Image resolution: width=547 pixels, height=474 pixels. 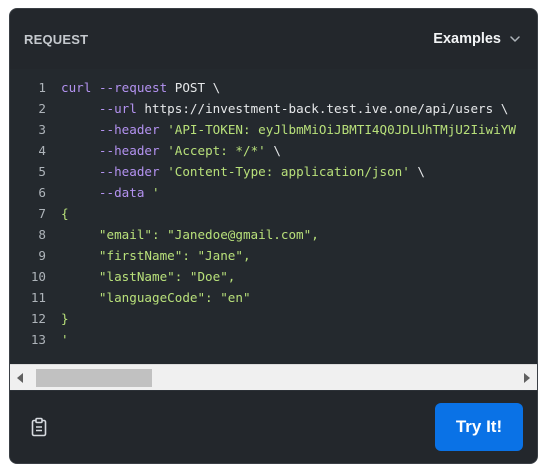 I want to click on line-number: 1, so click(x=42, y=87).